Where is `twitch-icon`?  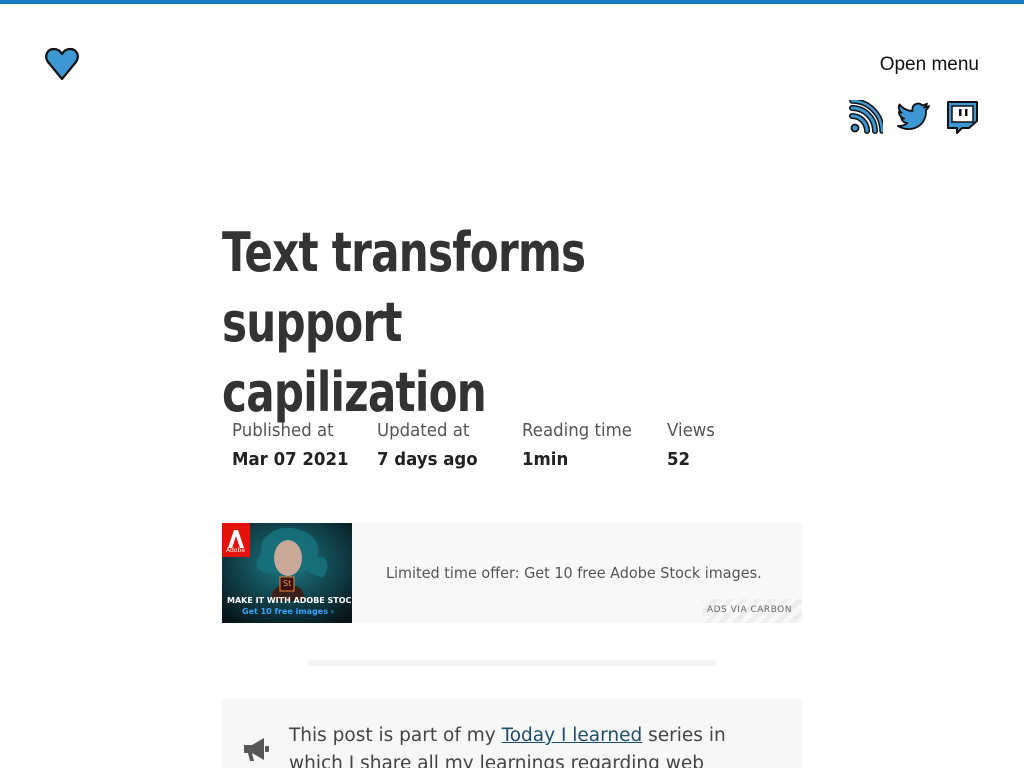
twitch-icon is located at coordinates (962, 117).